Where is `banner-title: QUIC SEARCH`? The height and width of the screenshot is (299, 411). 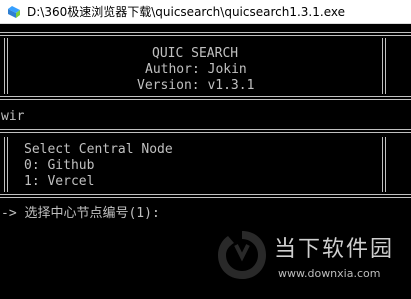
banner-title: QUIC SEARCH is located at coordinates (195, 53).